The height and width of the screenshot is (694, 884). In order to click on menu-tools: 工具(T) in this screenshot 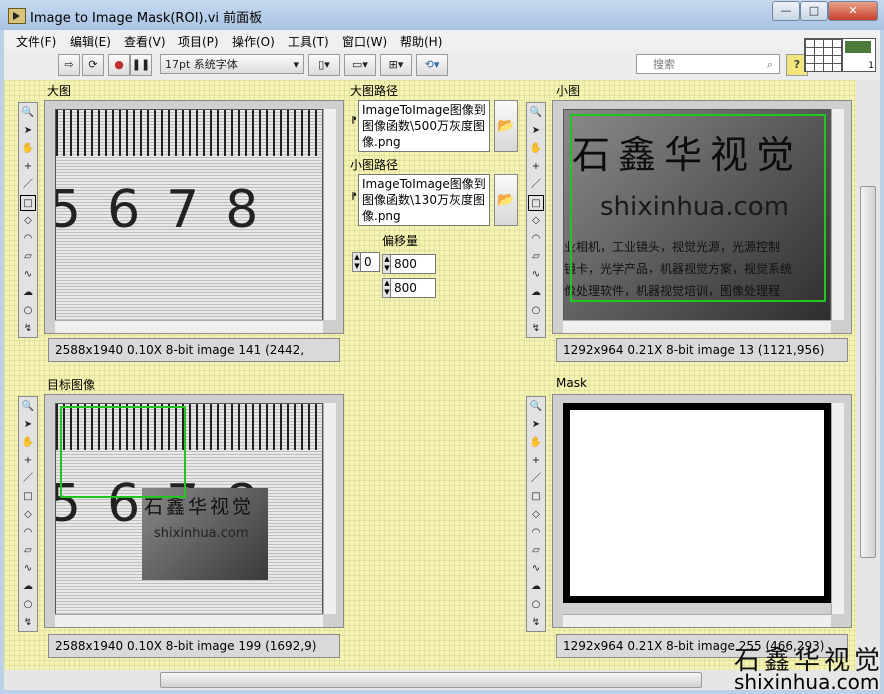, I will do `click(308, 41)`.